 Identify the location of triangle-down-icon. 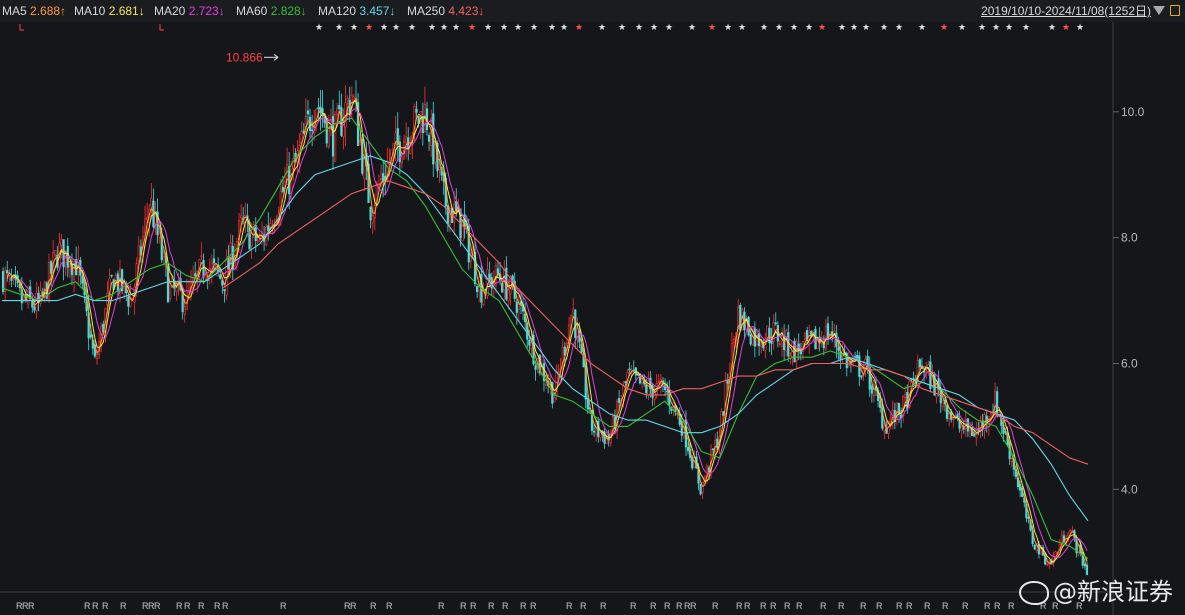
(1159, 10).